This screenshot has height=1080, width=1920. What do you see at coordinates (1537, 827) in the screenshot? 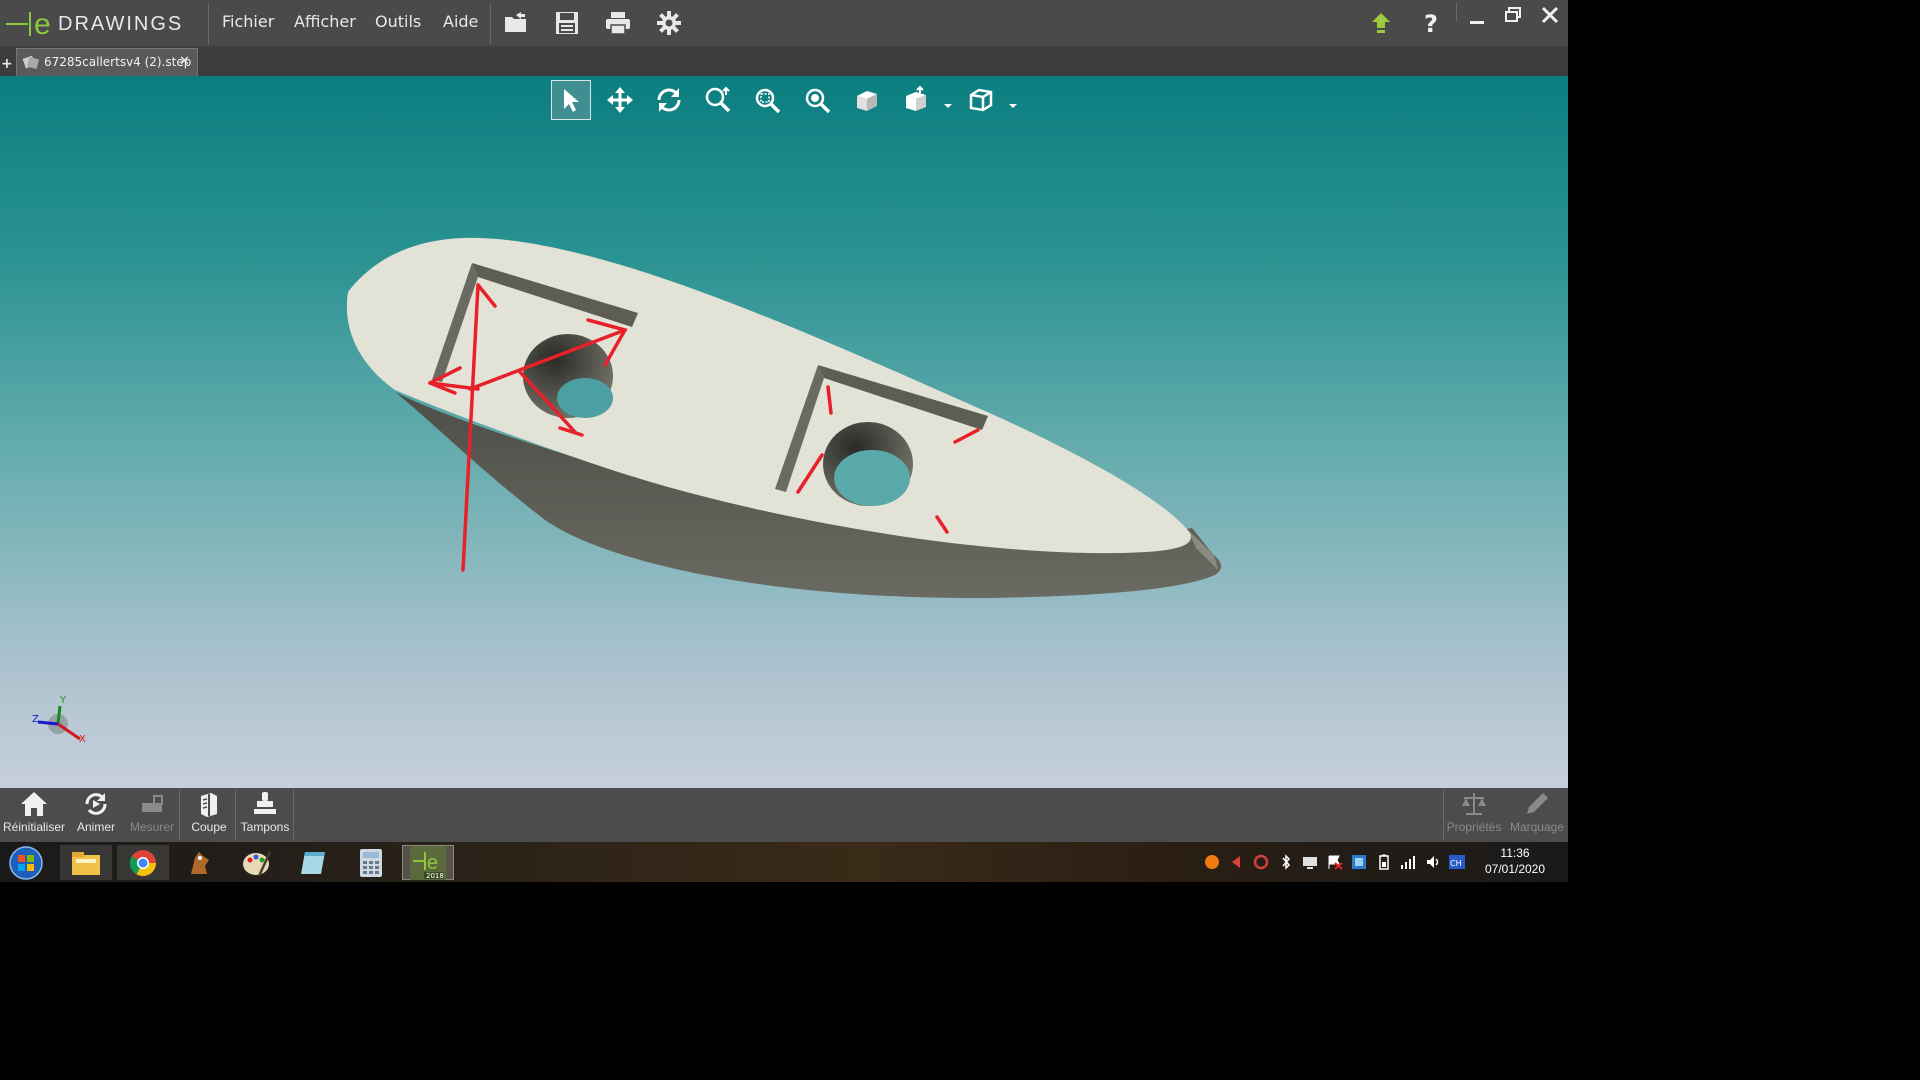
I see `markup-label: Marquage` at bounding box center [1537, 827].